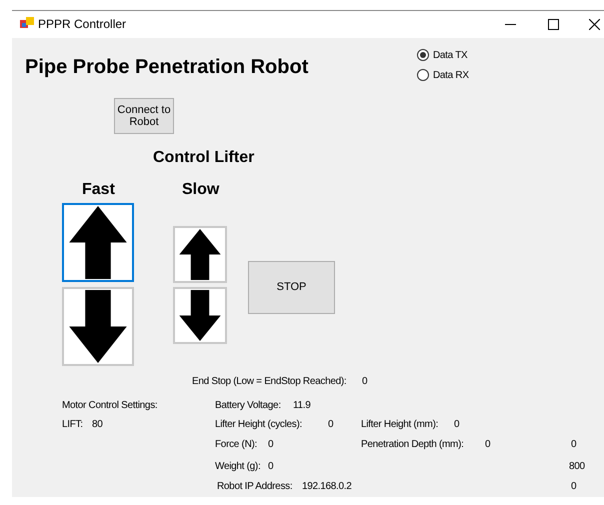 The image size is (604, 505). I want to click on value: 192.168.0.2, so click(327, 486).